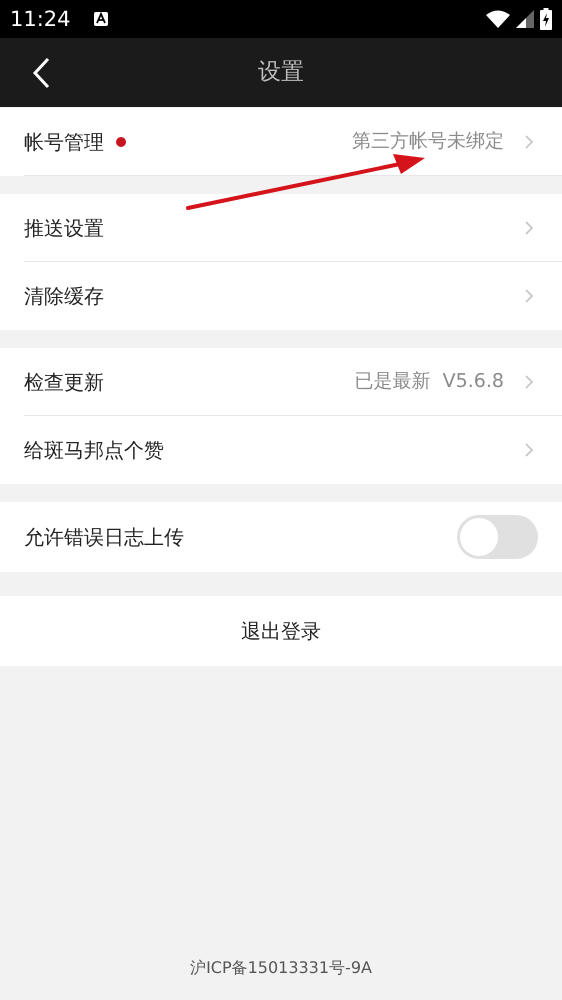 The width and height of the screenshot is (562, 1000). Describe the element at coordinates (104, 537) in the screenshot. I see `setting-label: 允许错误日志上传` at that location.